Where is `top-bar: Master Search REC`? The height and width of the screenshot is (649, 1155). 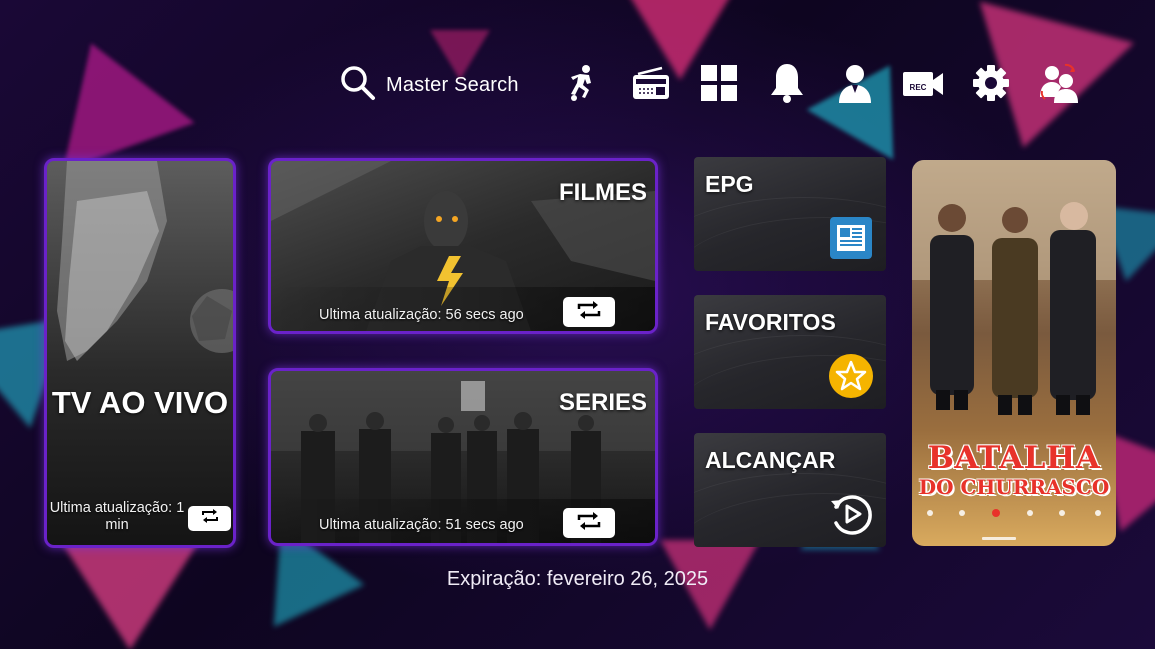
top-bar: Master Search REC is located at coordinates (709, 85).